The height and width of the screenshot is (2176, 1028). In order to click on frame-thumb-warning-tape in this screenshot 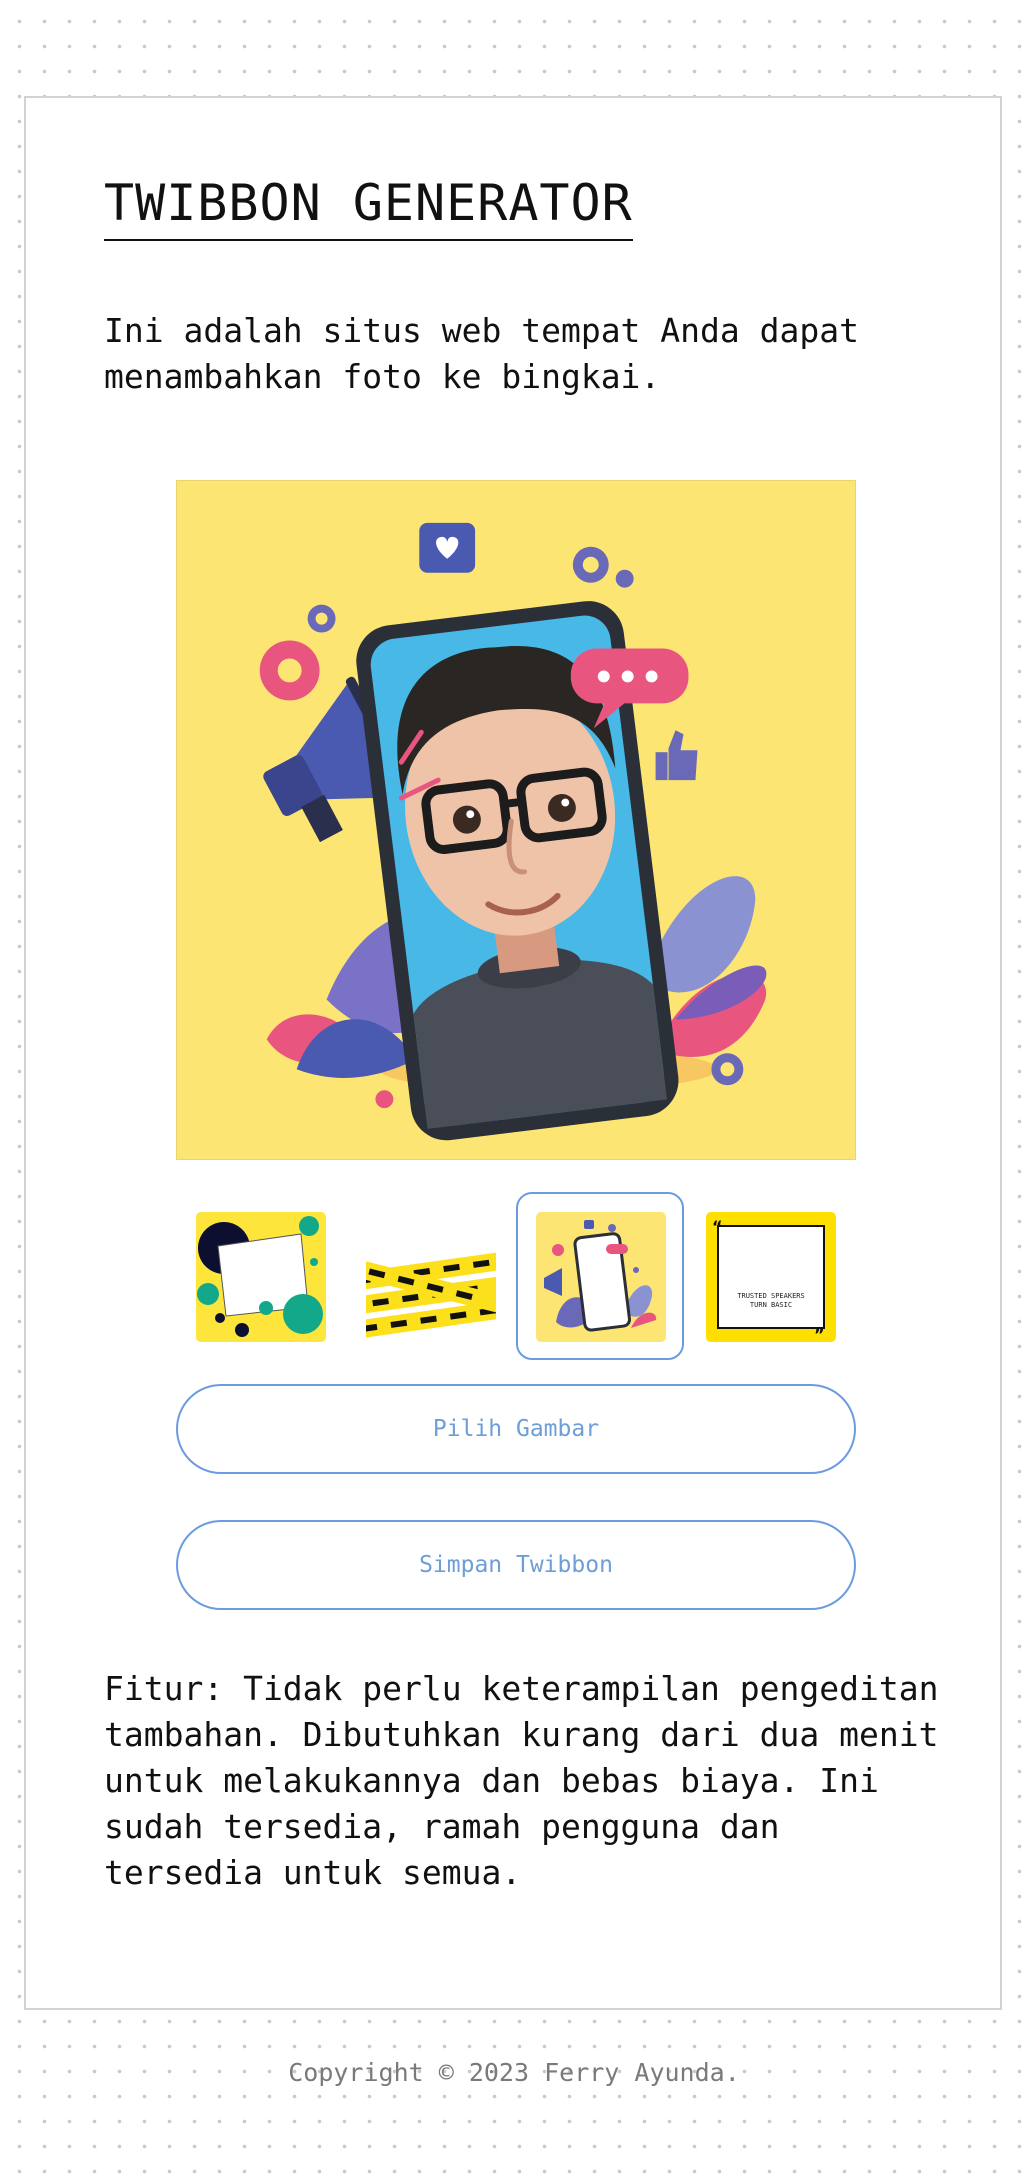, I will do `click(430, 1276)`.